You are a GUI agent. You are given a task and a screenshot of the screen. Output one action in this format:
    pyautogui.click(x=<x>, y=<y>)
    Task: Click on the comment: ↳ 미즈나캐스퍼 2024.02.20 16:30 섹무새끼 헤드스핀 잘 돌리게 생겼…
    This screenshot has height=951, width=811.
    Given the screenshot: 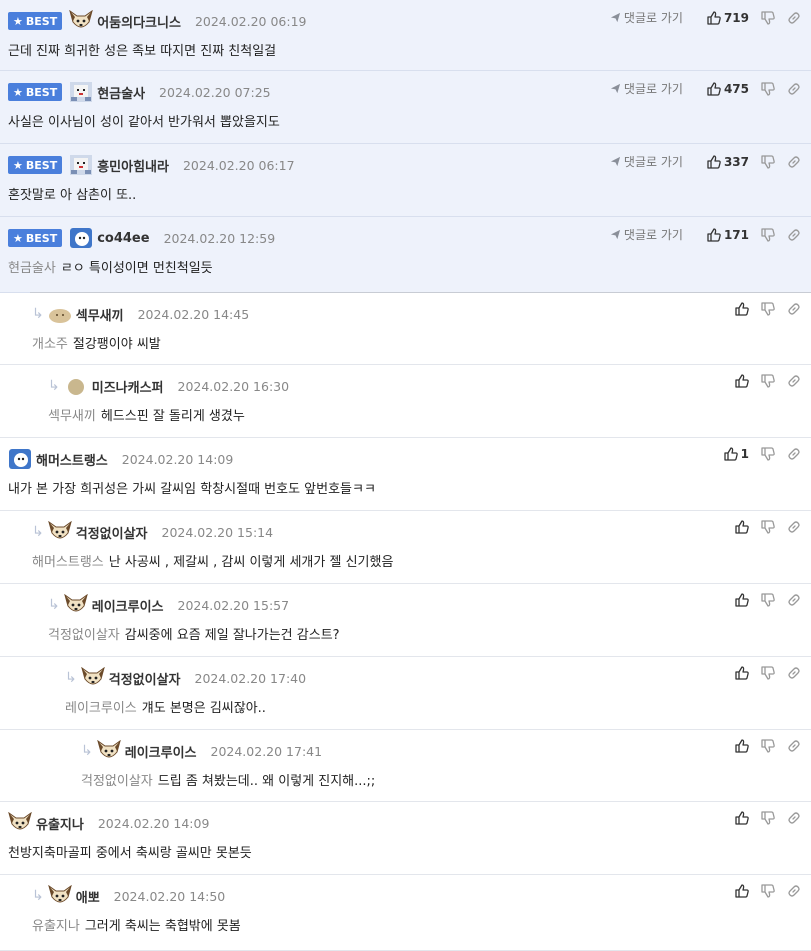 What is the action you would take?
    pyautogui.click(x=405, y=401)
    